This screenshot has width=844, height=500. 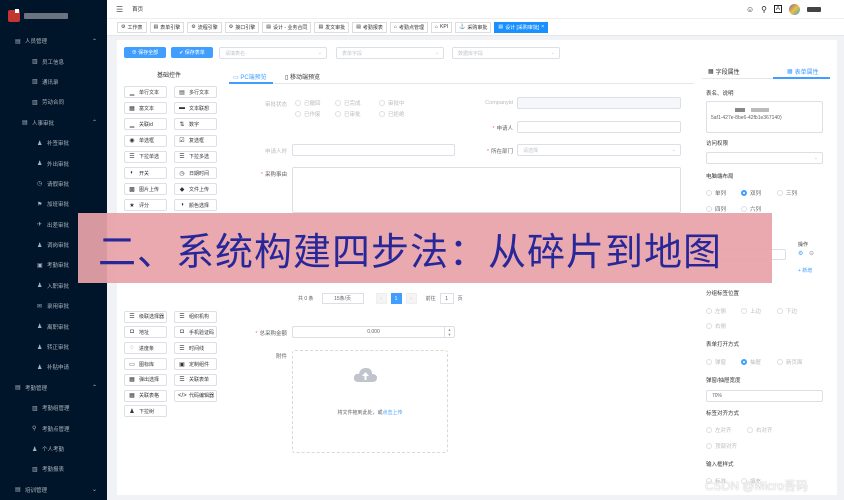 What do you see at coordinates (195, 140) in the screenshot?
I see `palette-item: ☑ 复选框` at bounding box center [195, 140].